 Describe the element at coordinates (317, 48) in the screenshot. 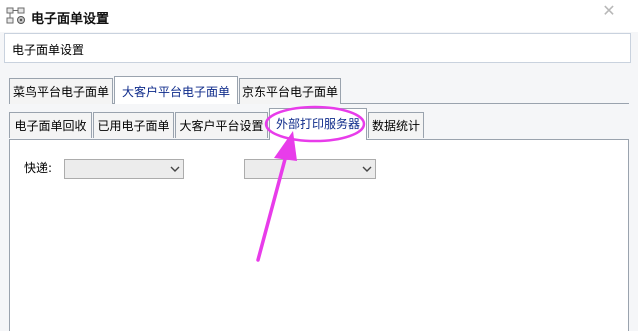

I see `header-panel: 电子面单设置` at that location.